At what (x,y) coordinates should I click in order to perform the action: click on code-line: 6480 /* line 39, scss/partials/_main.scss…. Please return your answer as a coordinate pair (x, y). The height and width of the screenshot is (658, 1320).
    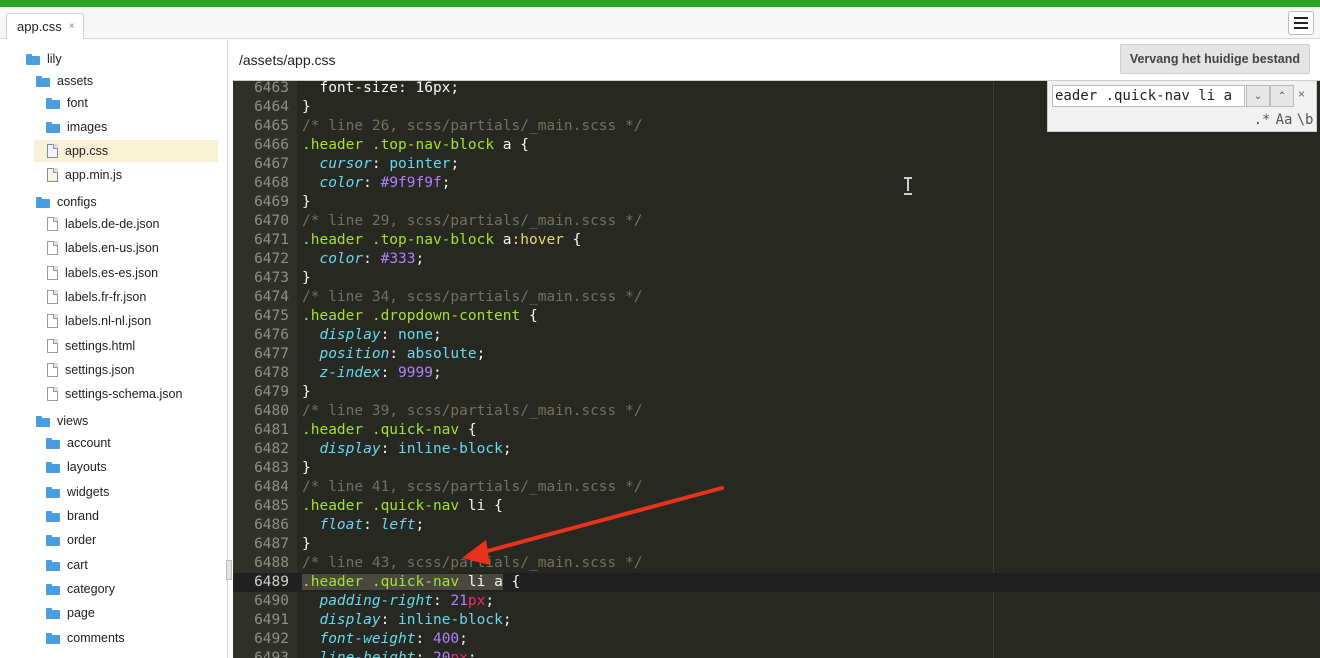
    Looking at the image, I should click on (776, 411).